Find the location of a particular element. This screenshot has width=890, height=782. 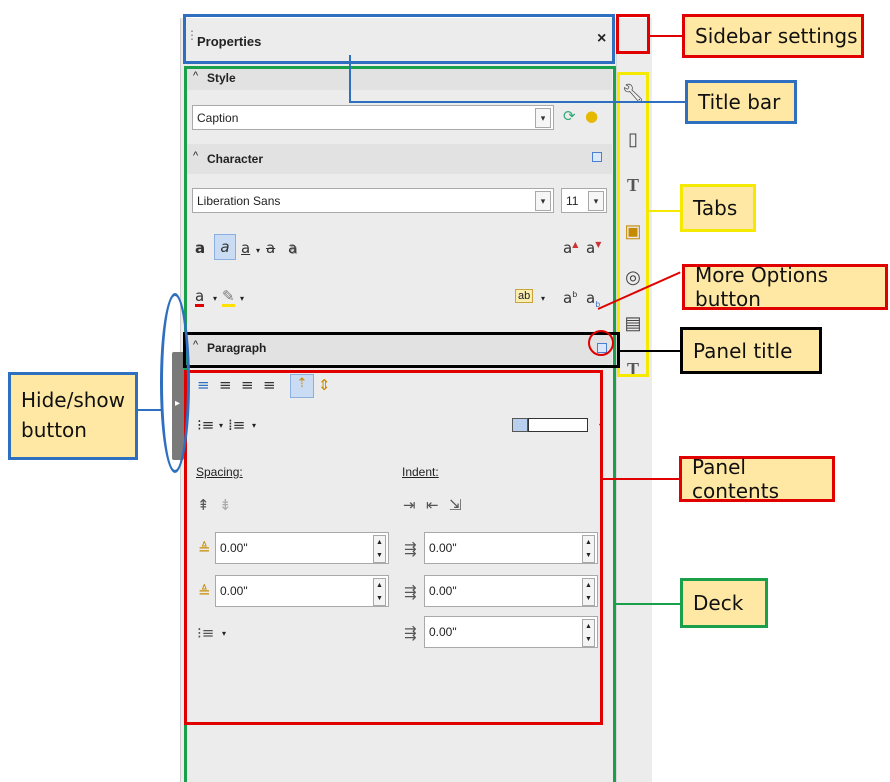

sidebar-settings-highlight is located at coordinates (633, 34).